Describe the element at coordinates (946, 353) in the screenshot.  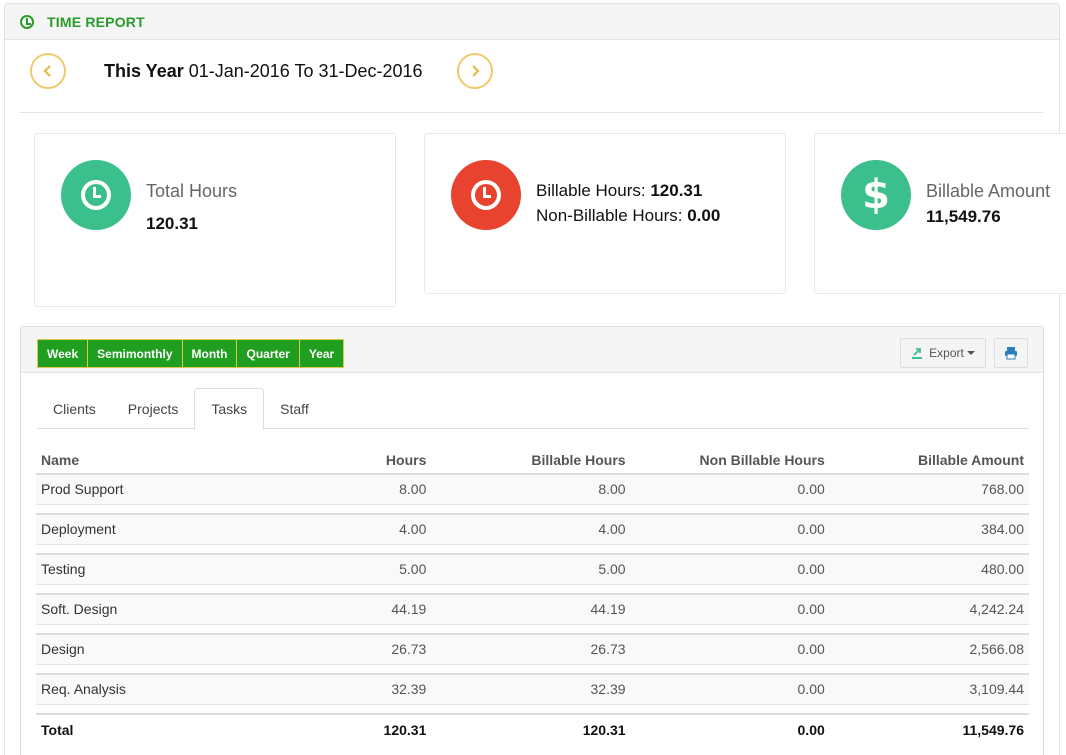
I see `export-label: Export` at that location.